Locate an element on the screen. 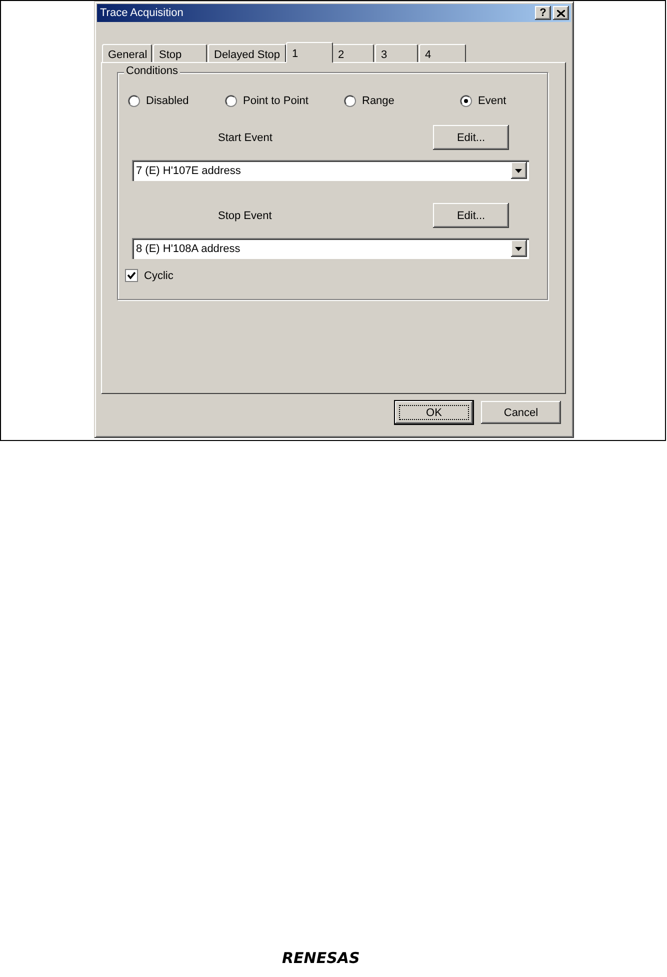  event-dropdown: 7 (E) H'107E address is located at coordinates (330, 170).